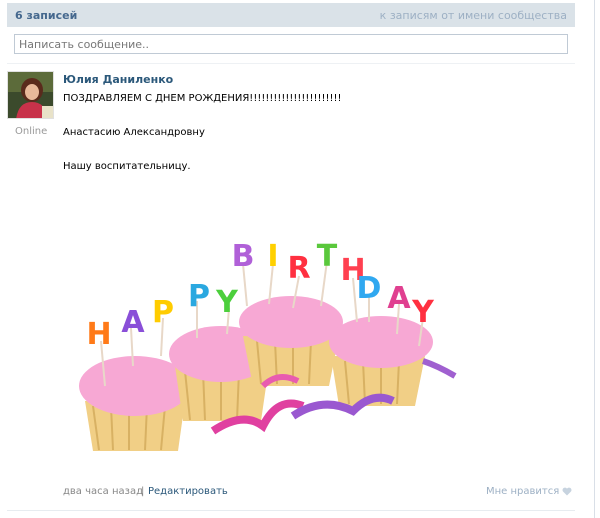  Describe the element at coordinates (46, 15) in the screenshot. I see `post-count: 6 записей` at that location.